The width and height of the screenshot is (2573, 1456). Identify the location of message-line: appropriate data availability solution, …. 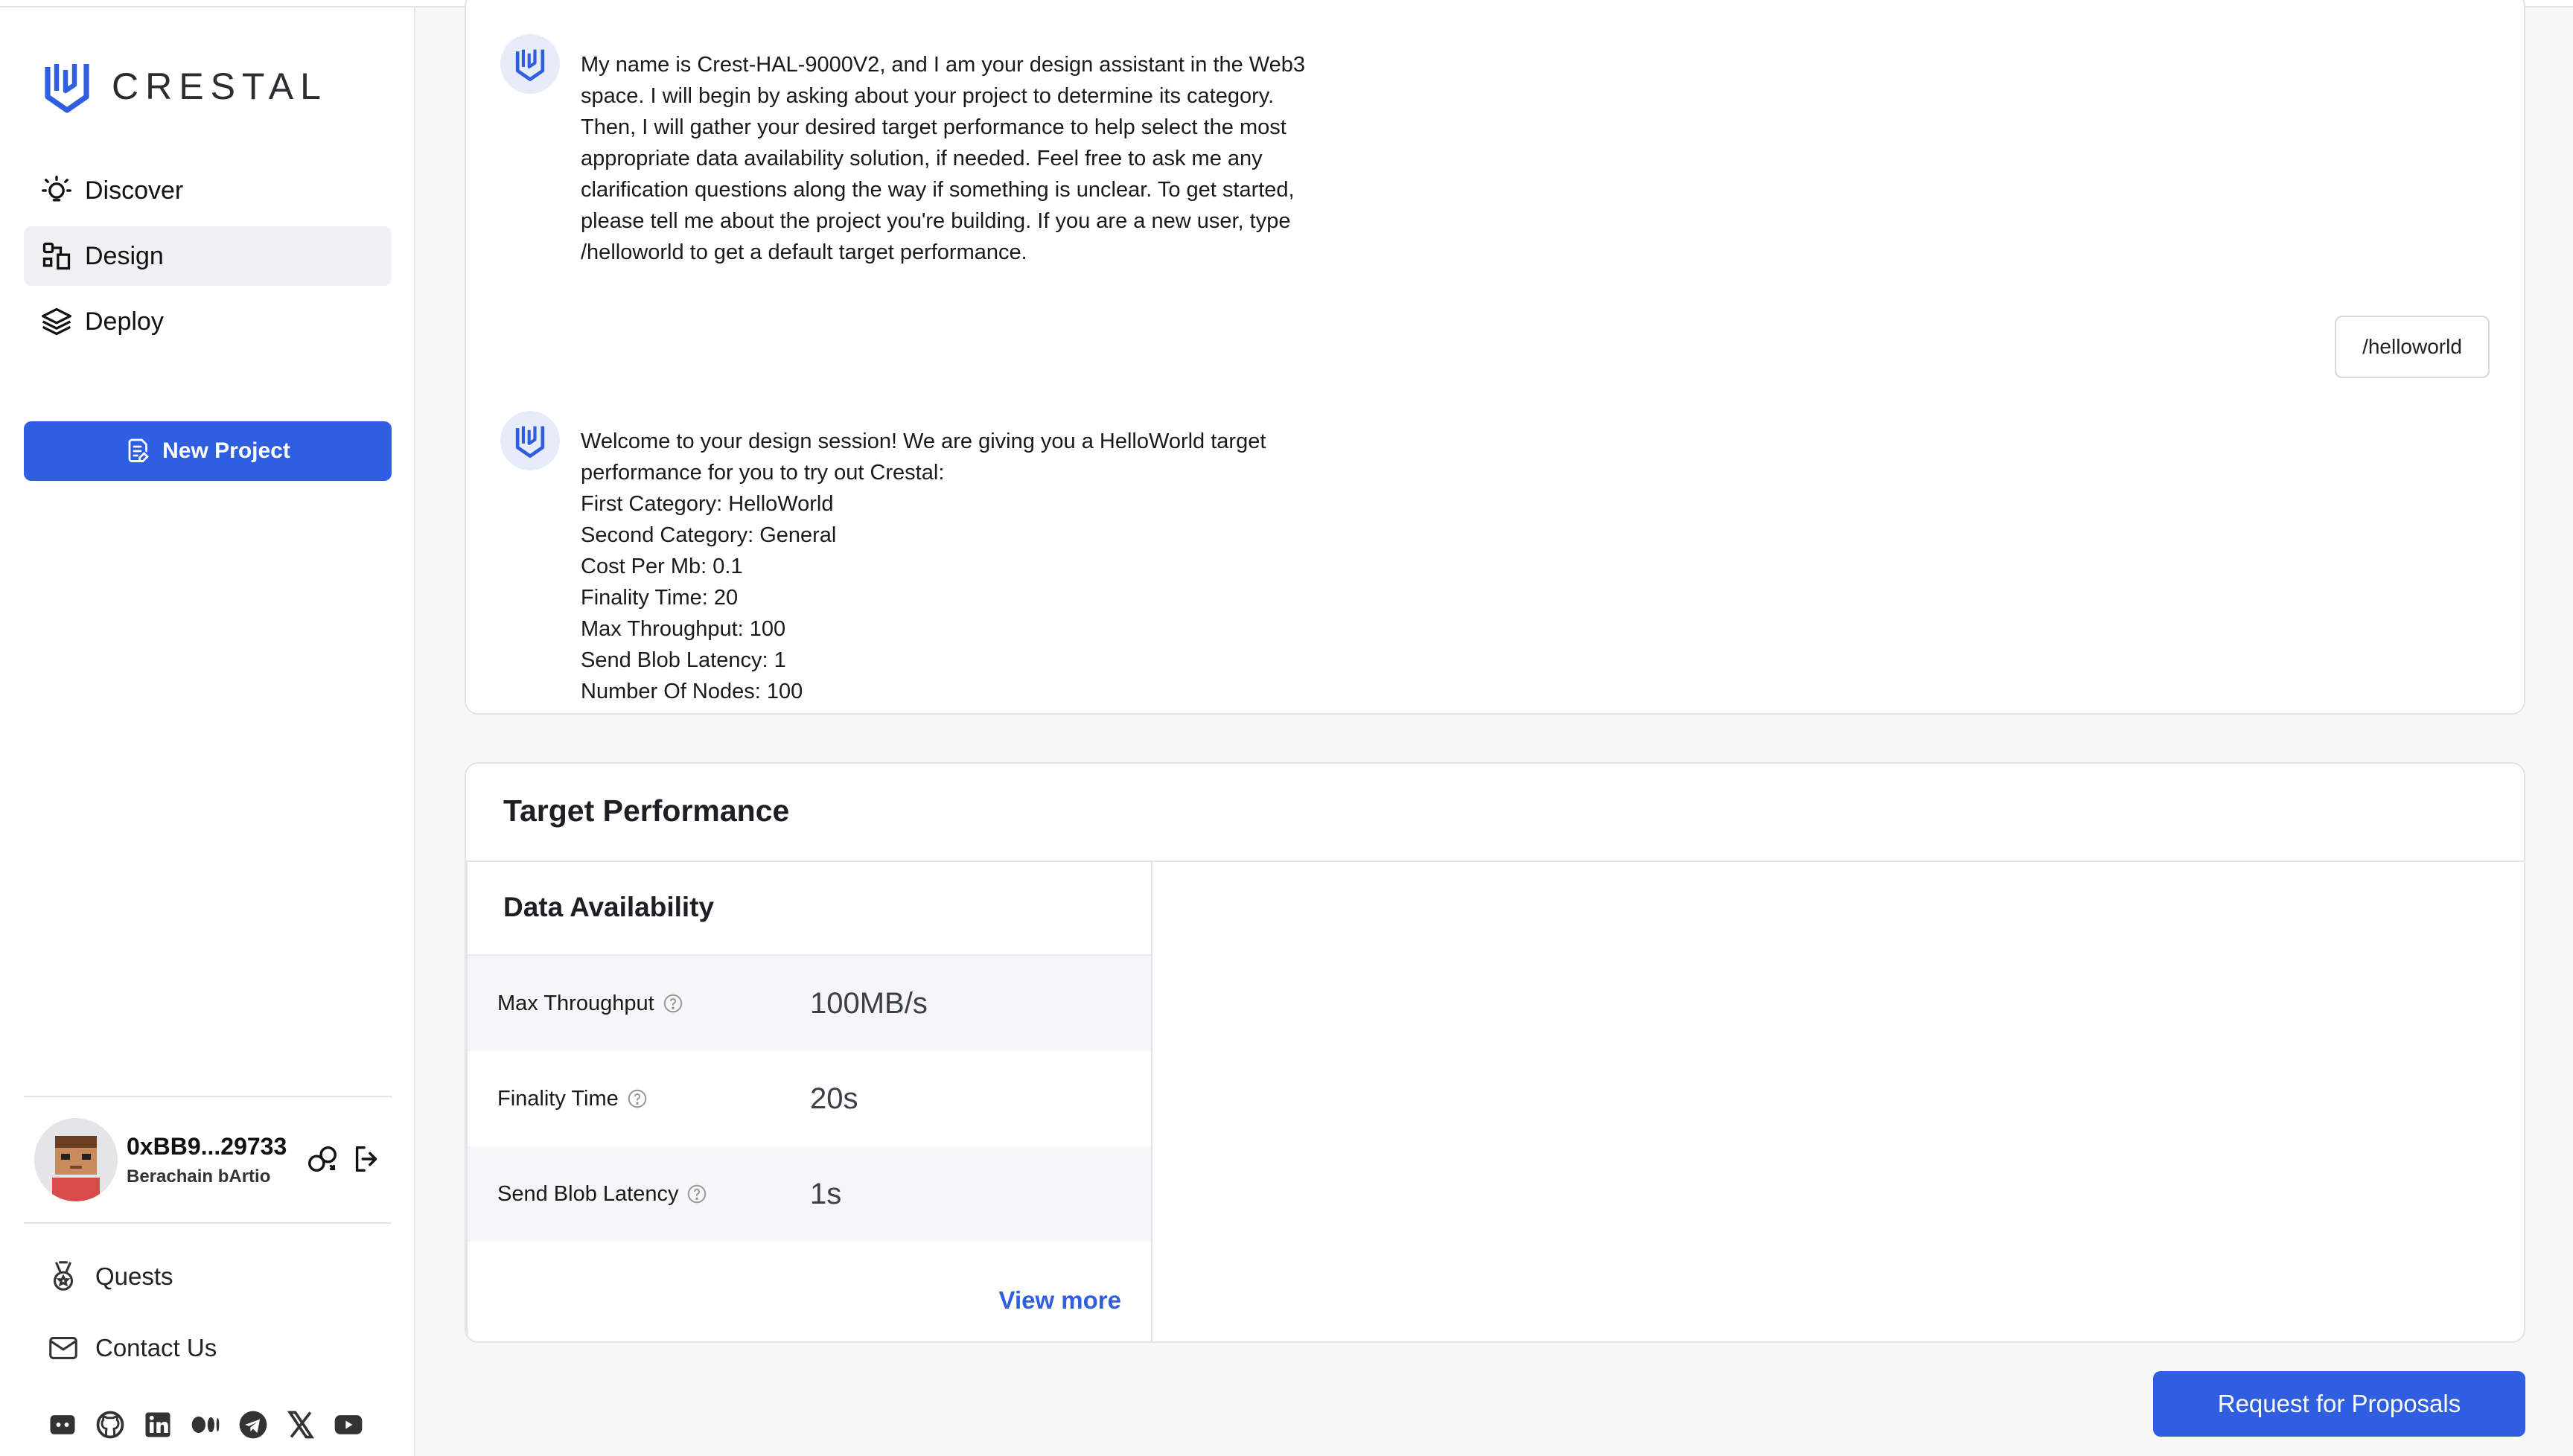
(922, 158).